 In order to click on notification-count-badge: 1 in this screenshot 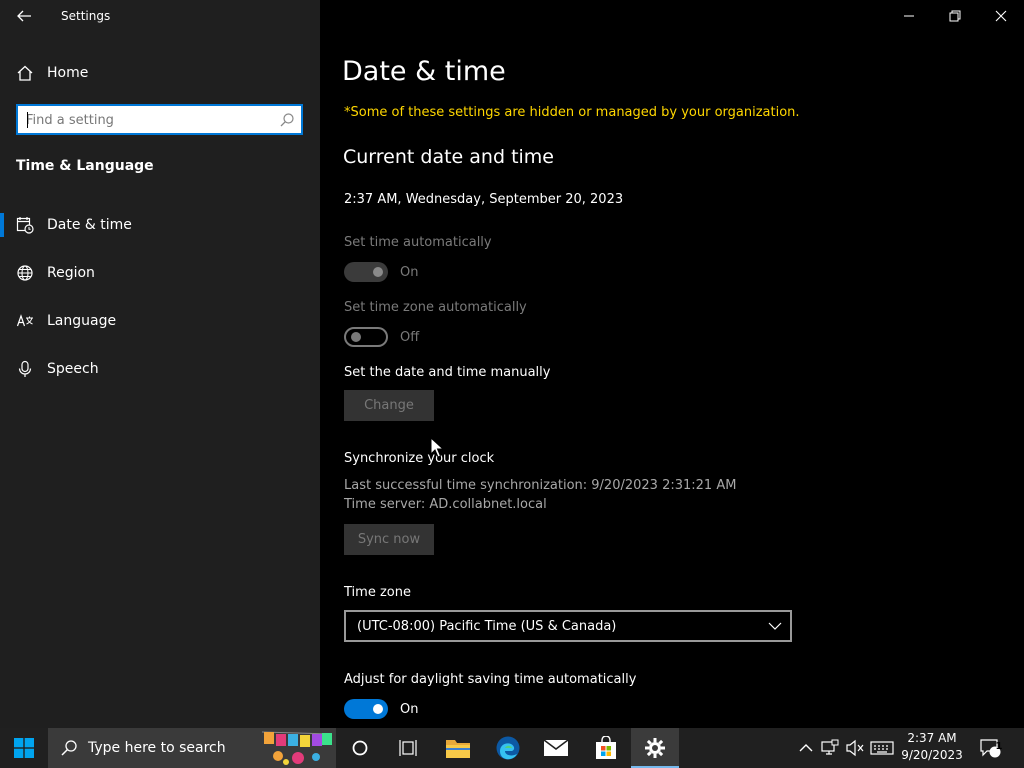, I will do `click(999, 746)`.